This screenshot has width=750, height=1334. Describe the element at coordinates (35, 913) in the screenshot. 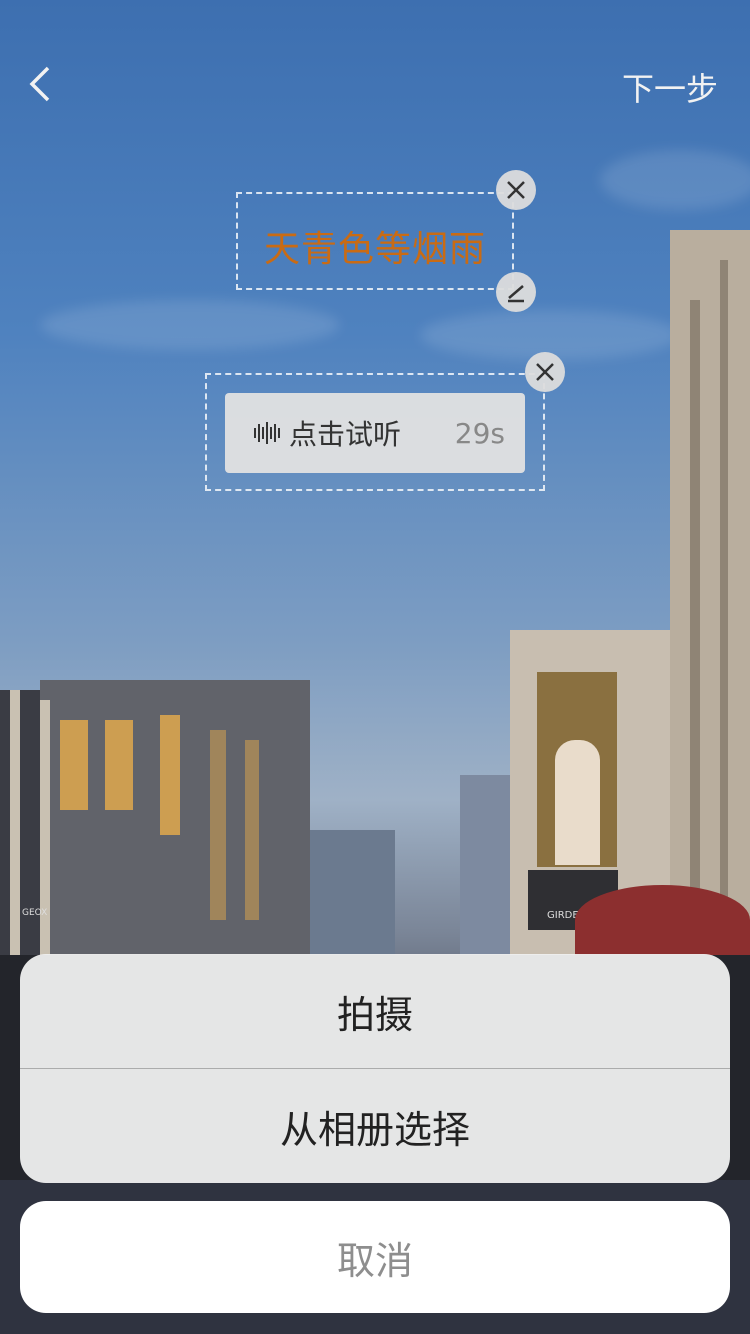

I see `store-sign: GEOX` at that location.